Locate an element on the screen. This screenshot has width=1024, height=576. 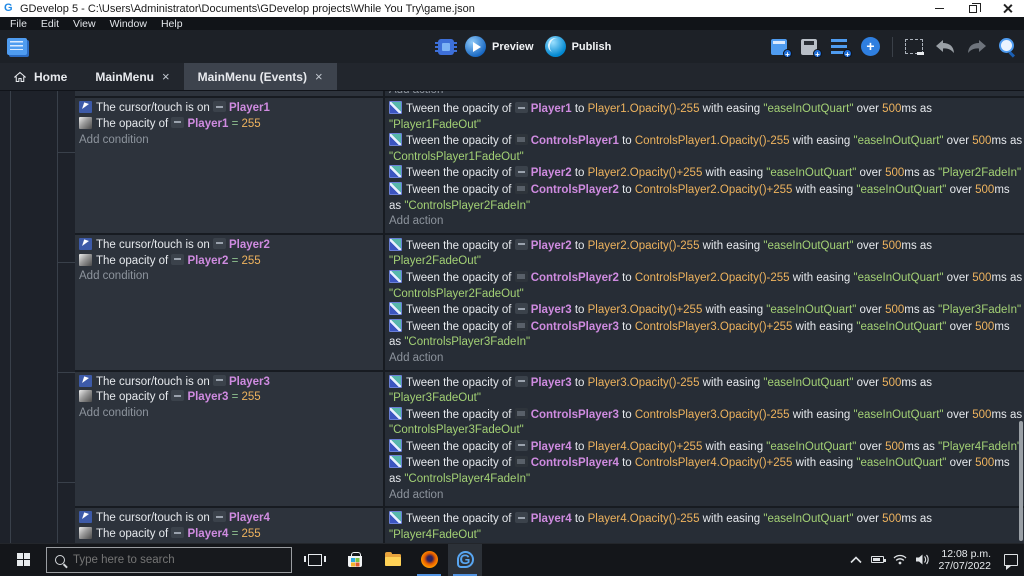
object-name: Player2 is located at coordinates (551, 173).